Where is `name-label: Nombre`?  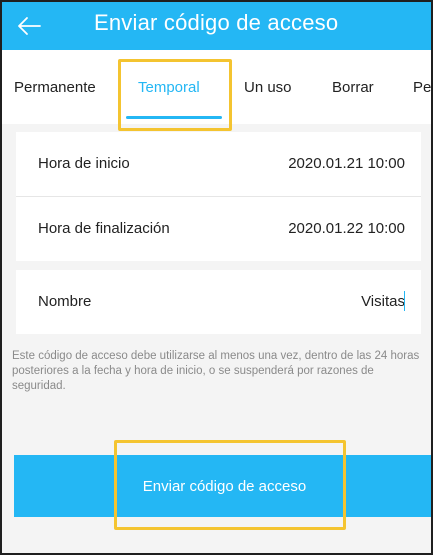
name-label: Nombre is located at coordinates (65, 301).